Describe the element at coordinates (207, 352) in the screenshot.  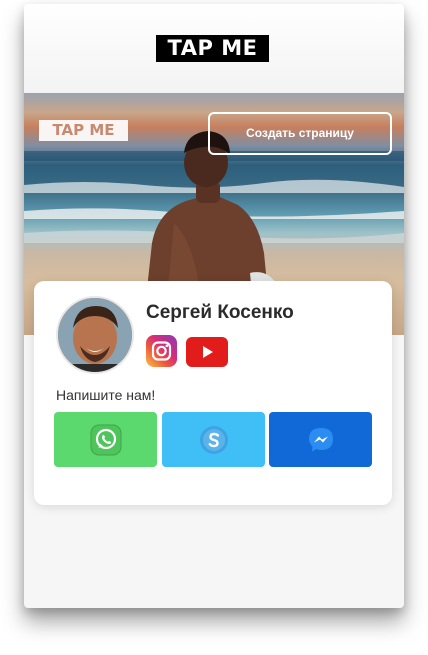
I see `youtube-icon` at that location.